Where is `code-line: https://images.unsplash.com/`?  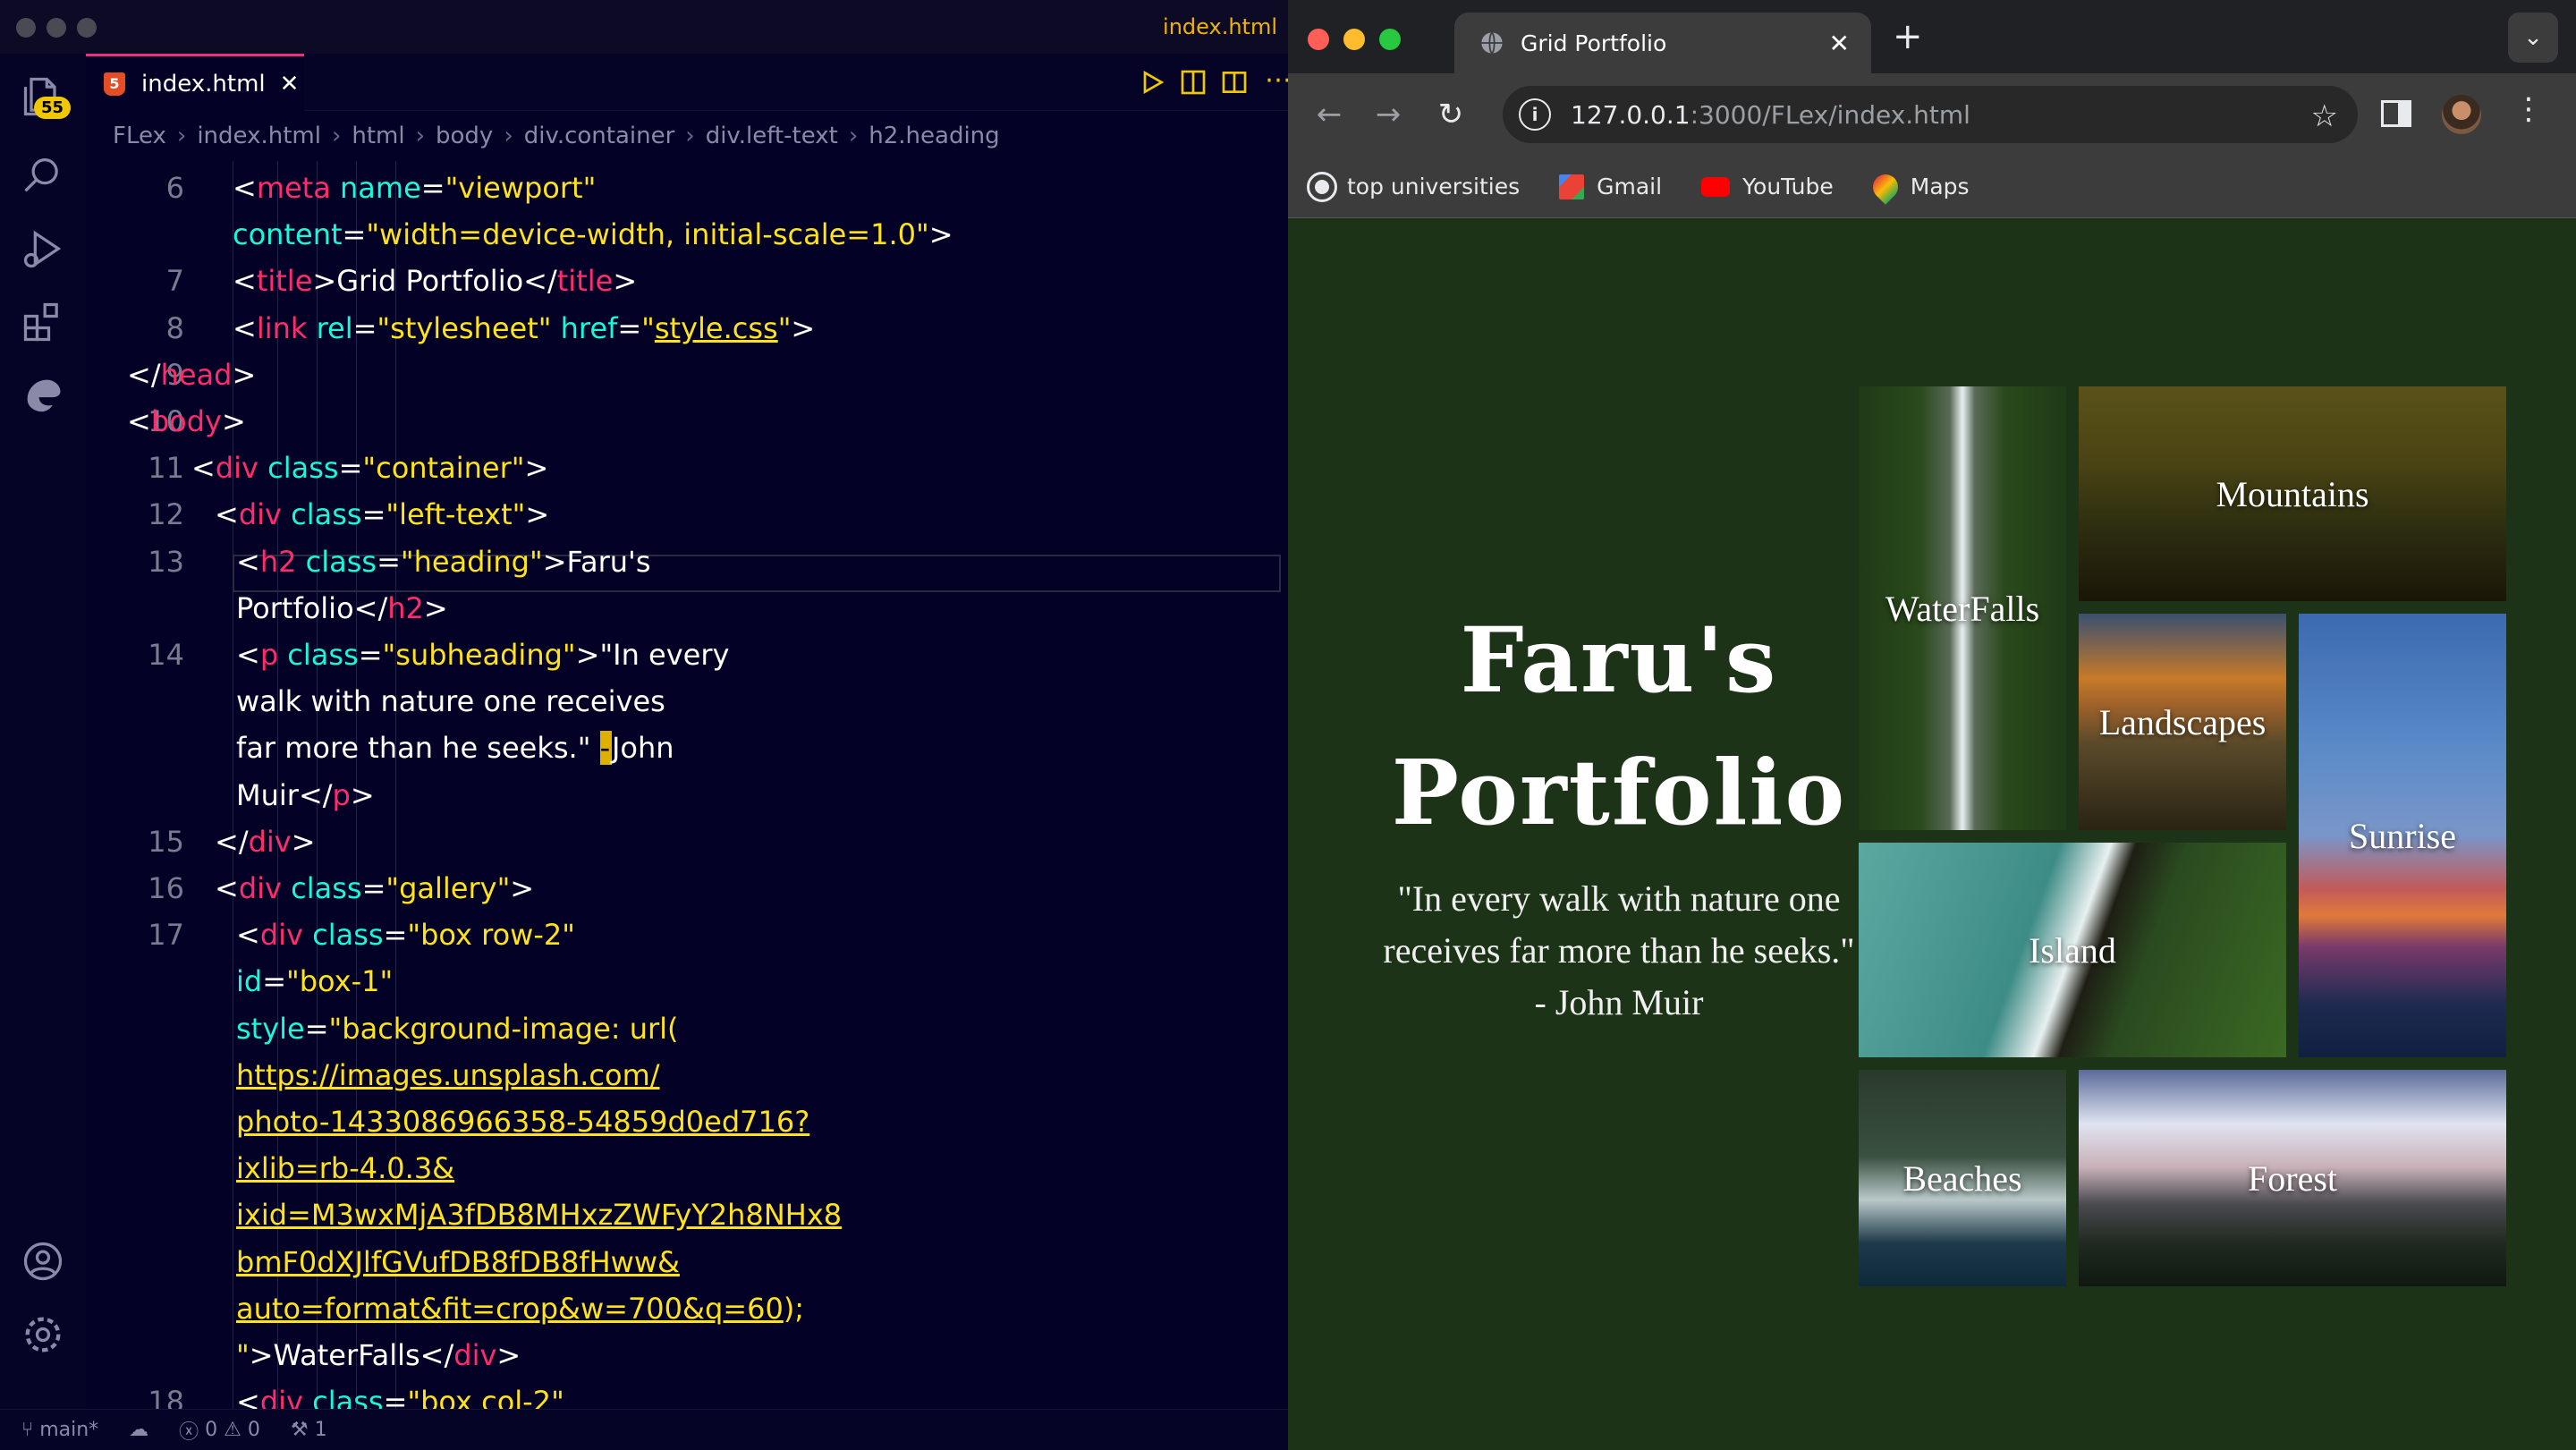 code-line: https://images.unsplash.com/ is located at coordinates (645, 1075).